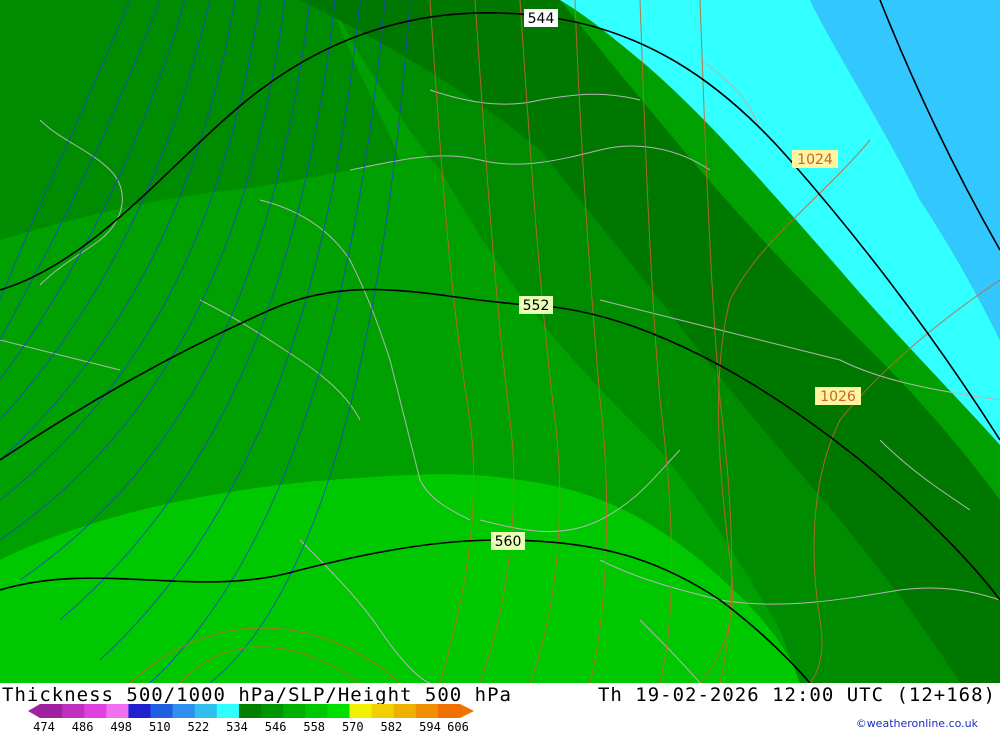  Describe the element at coordinates (815, 160) in the screenshot. I see `slp-label-1024: 1024` at that location.